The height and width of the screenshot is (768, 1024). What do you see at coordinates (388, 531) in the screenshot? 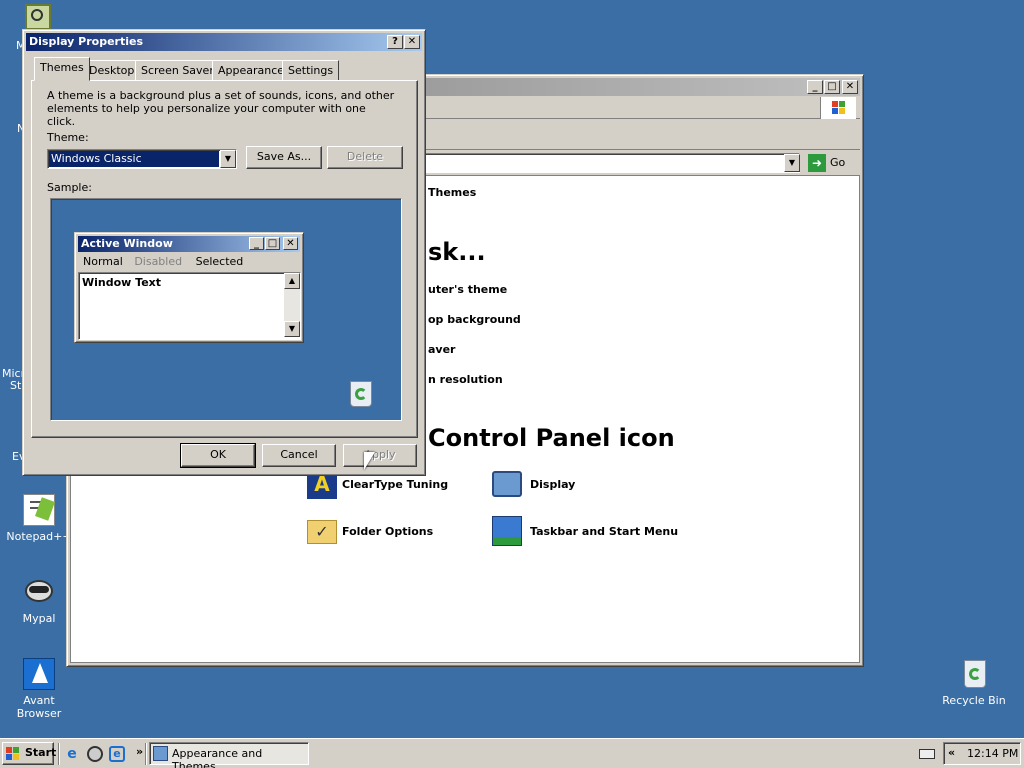
I see `folder-options-label: Folder Options` at bounding box center [388, 531].